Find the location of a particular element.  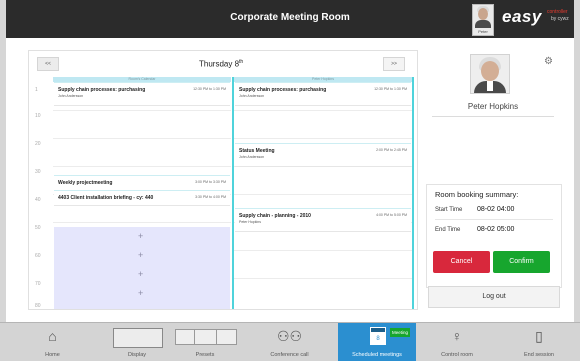

calendar-event: Weekly projectmeeting 3:00 PM to 3:30 PM is located at coordinates (142, 183).